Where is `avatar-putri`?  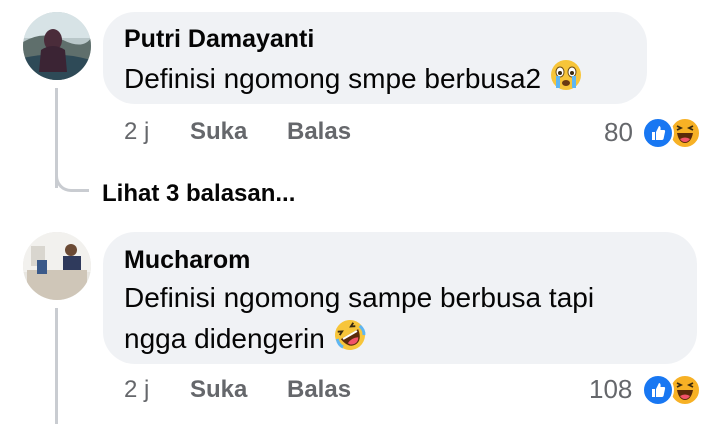
avatar-putri is located at coordinates (57, 46).